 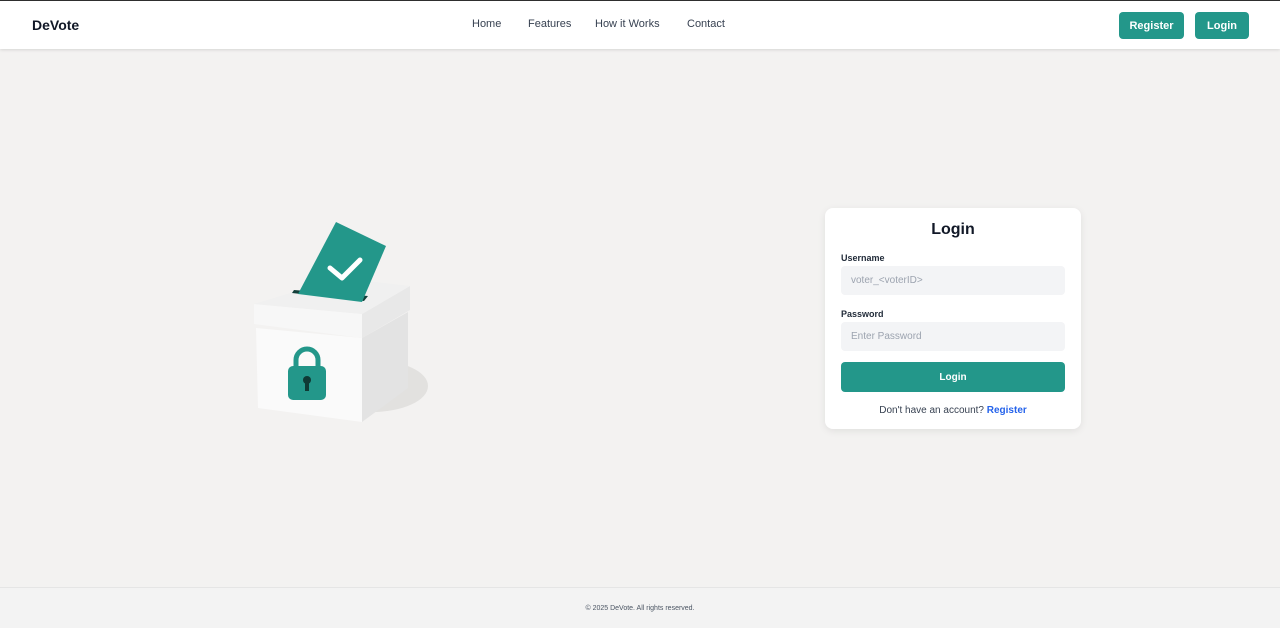 What do you see at coordinates (931, 410) in the screenshot?
I see `signup-prompt-text: Don't have an account?` at bounding box center [931, 410].